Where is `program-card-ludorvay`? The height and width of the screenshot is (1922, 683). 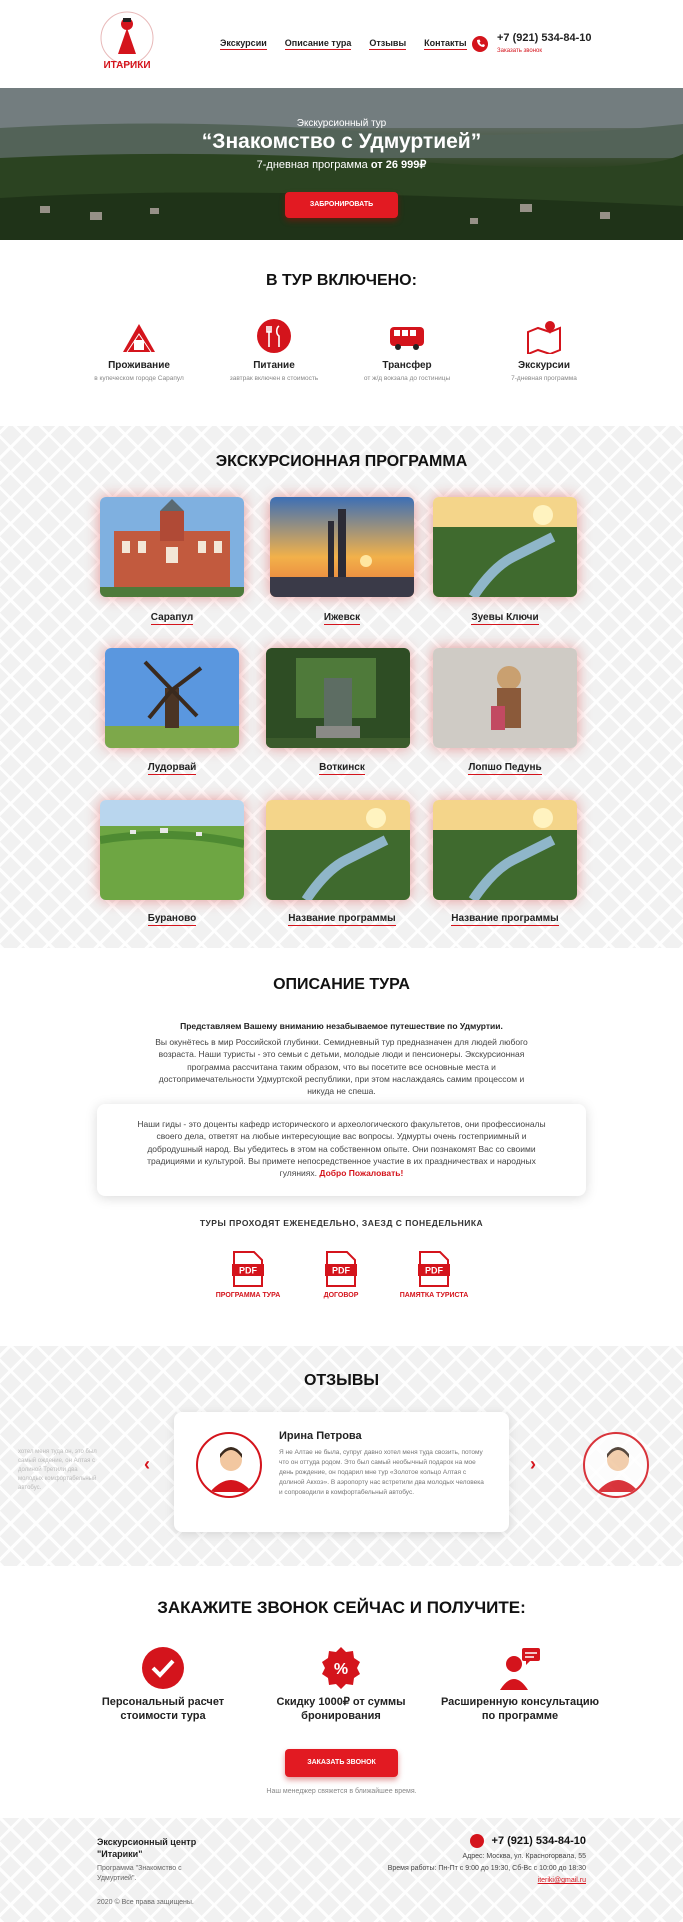
program-card-ludorvay is located at coordinates (172, 698).